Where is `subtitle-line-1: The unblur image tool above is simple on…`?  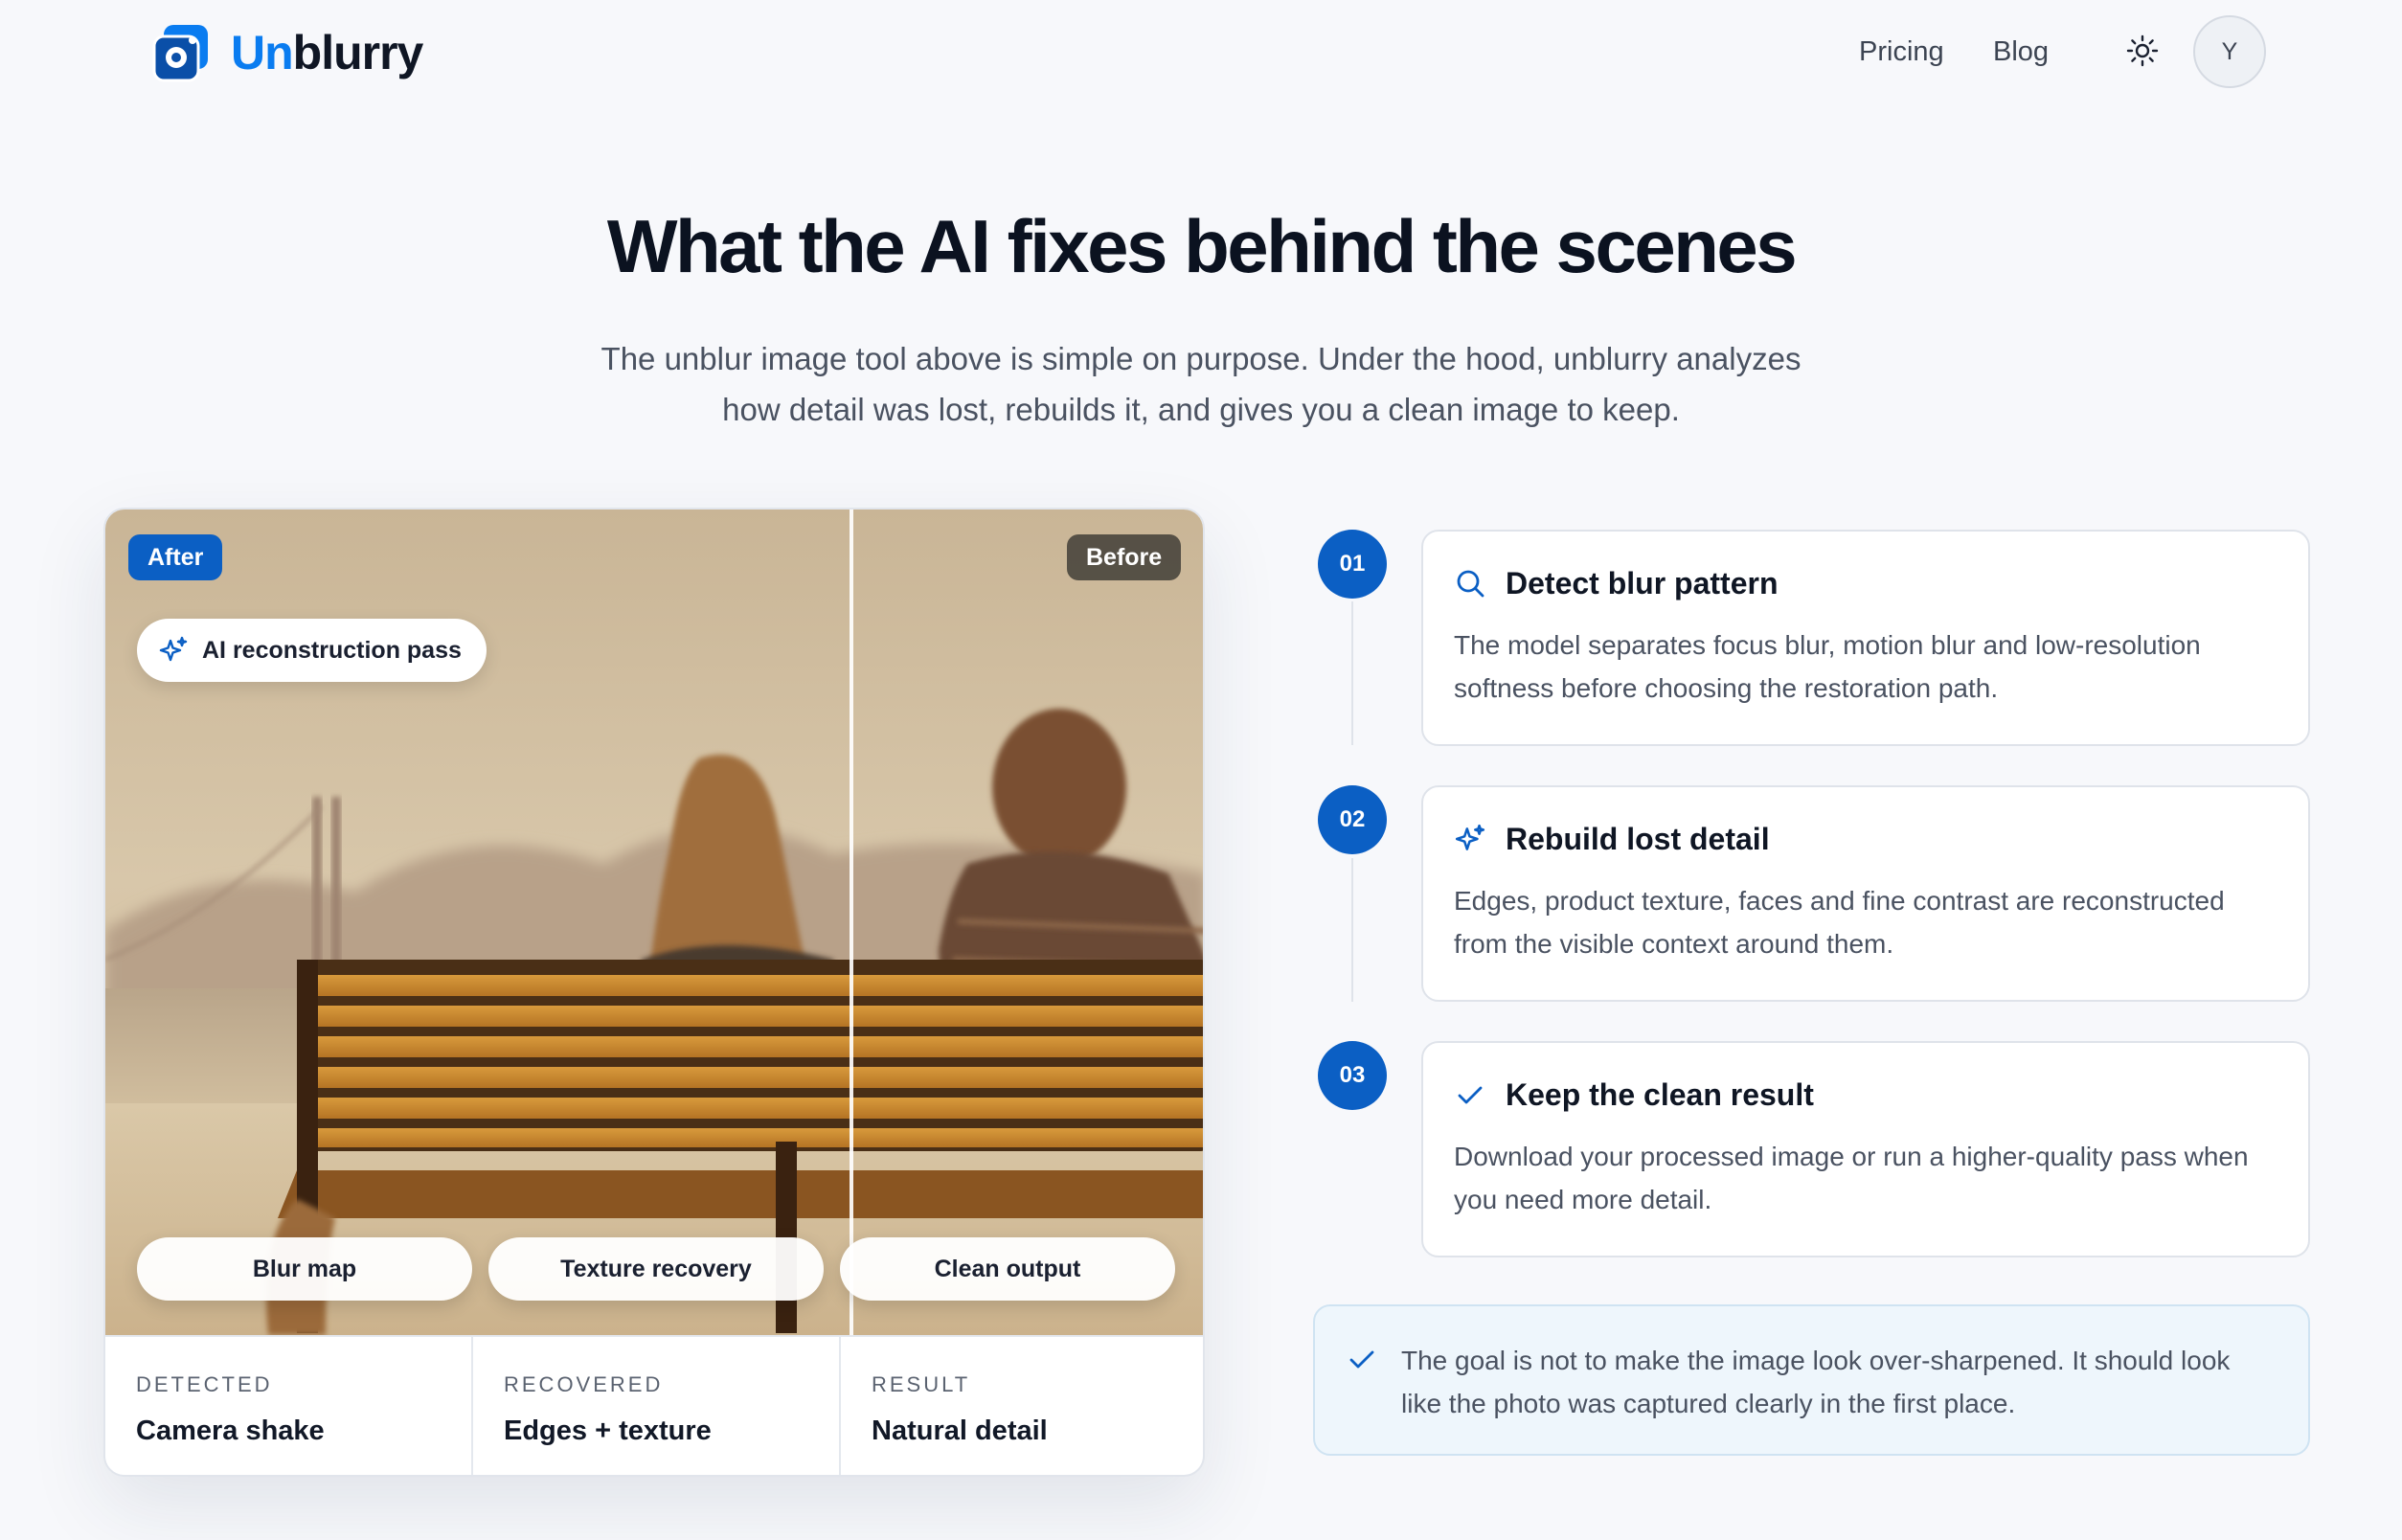
subtitle-line-1: The unblur image tool above is simple on… is located at coordinates (1201, 358).